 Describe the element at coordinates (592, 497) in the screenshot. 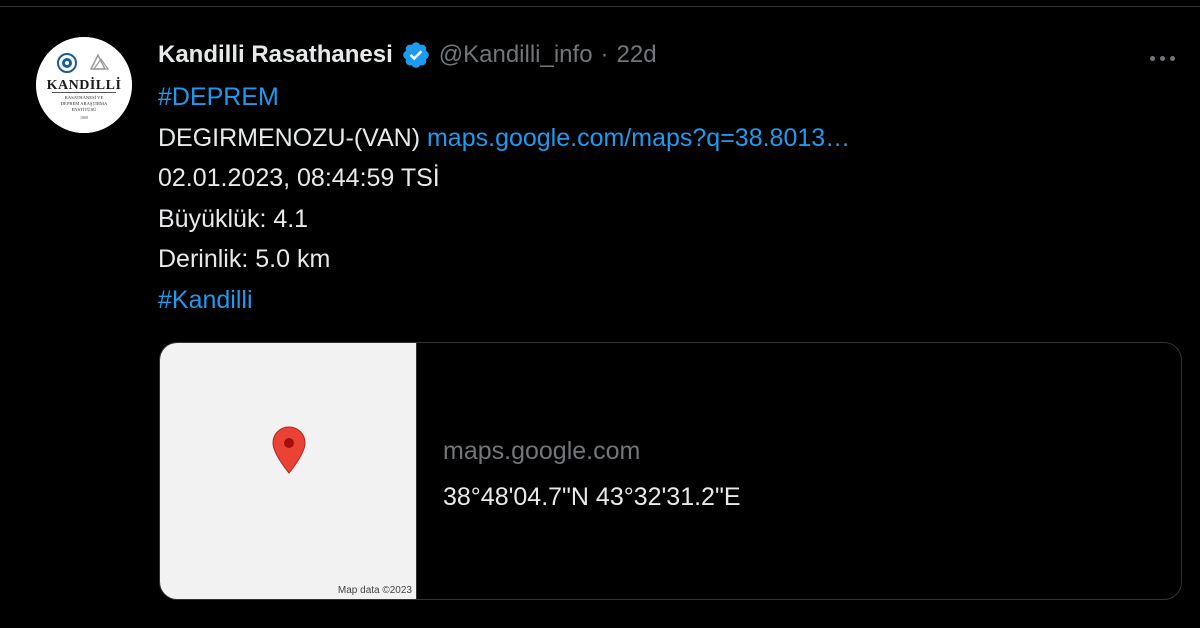

I see `card-title: 38°48'04.7"N 43°32'31.2"E` at that location.